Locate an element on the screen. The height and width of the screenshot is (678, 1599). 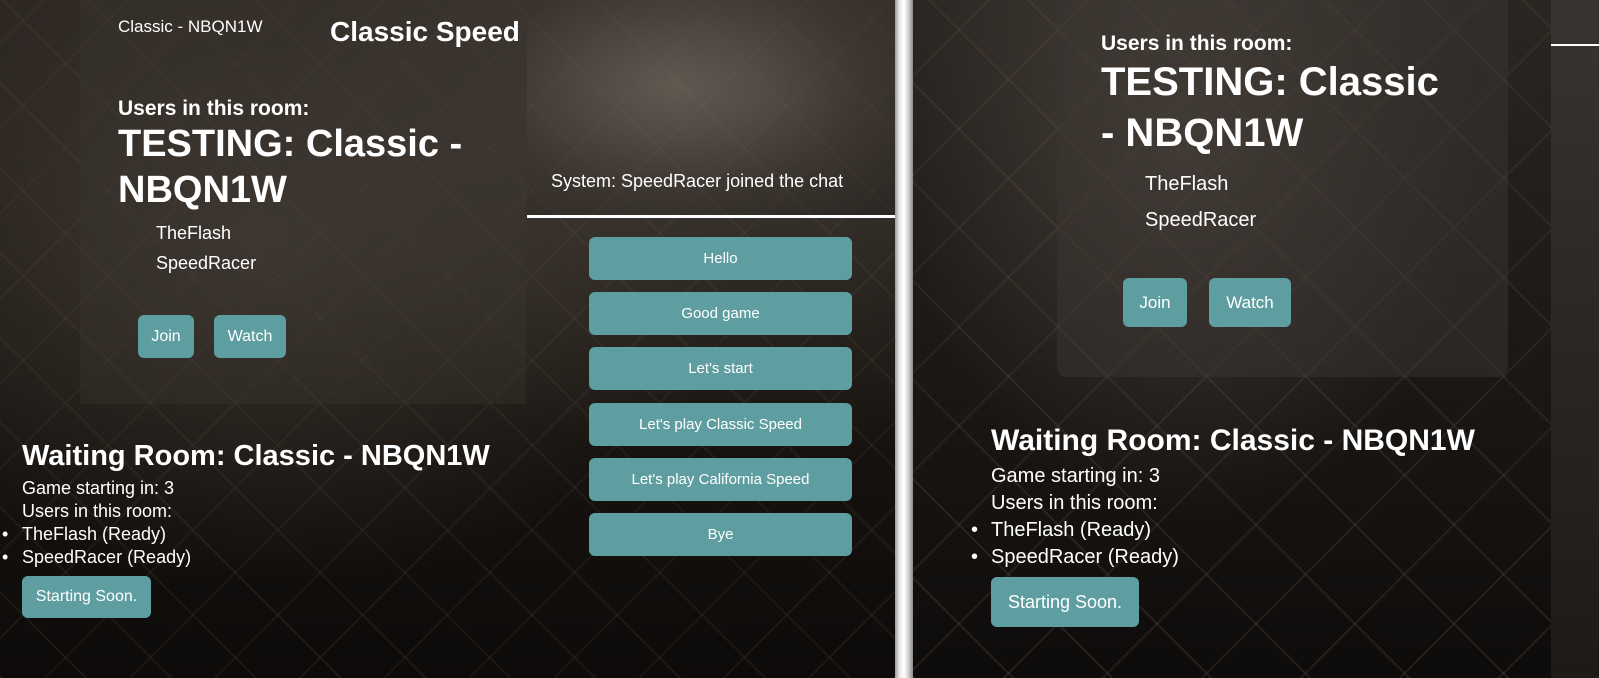
side-panel-rule is located at coordinates (1575, 45).